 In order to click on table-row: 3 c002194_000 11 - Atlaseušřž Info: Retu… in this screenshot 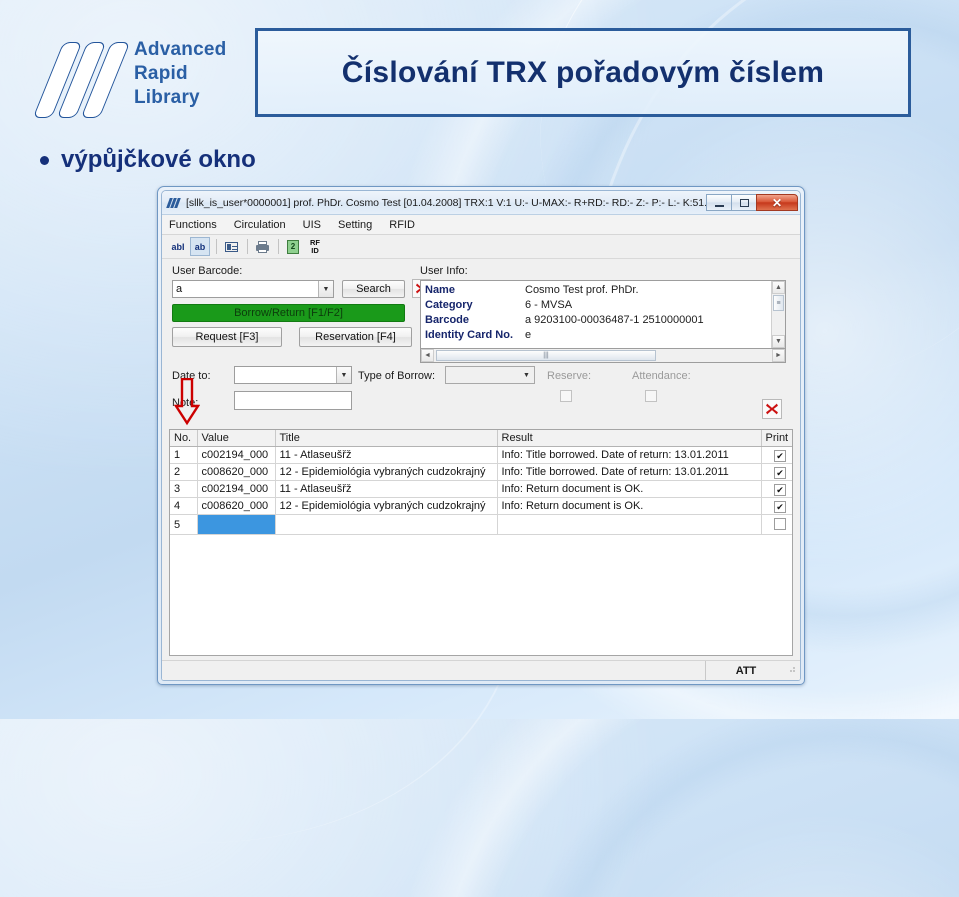, I will do `click(481, 489)`.